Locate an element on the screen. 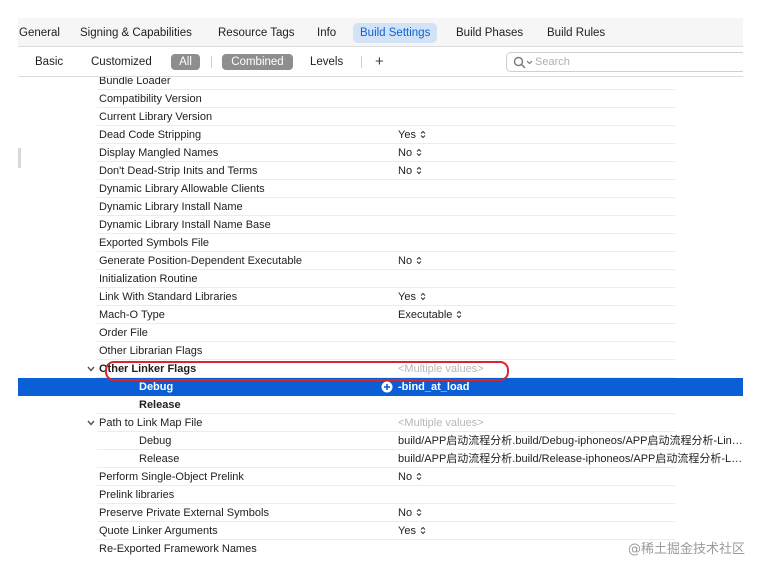  tab-signing-capabilities: Signing & Capabilities is located at coordinates (136, 33).